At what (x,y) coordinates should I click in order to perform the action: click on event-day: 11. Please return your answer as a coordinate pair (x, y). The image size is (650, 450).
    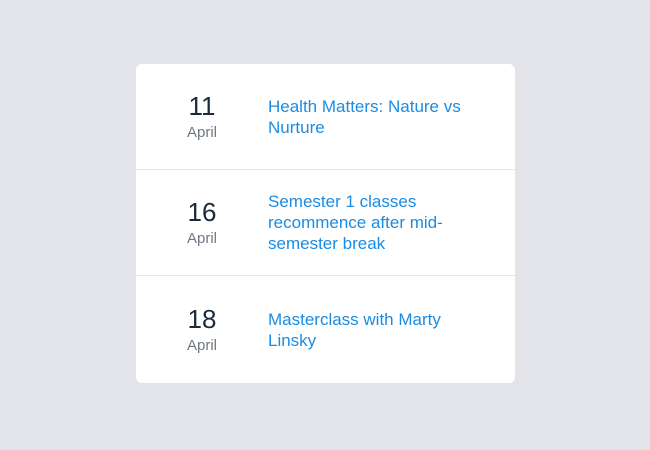
    Looking at the image, I should click on (202, 105).